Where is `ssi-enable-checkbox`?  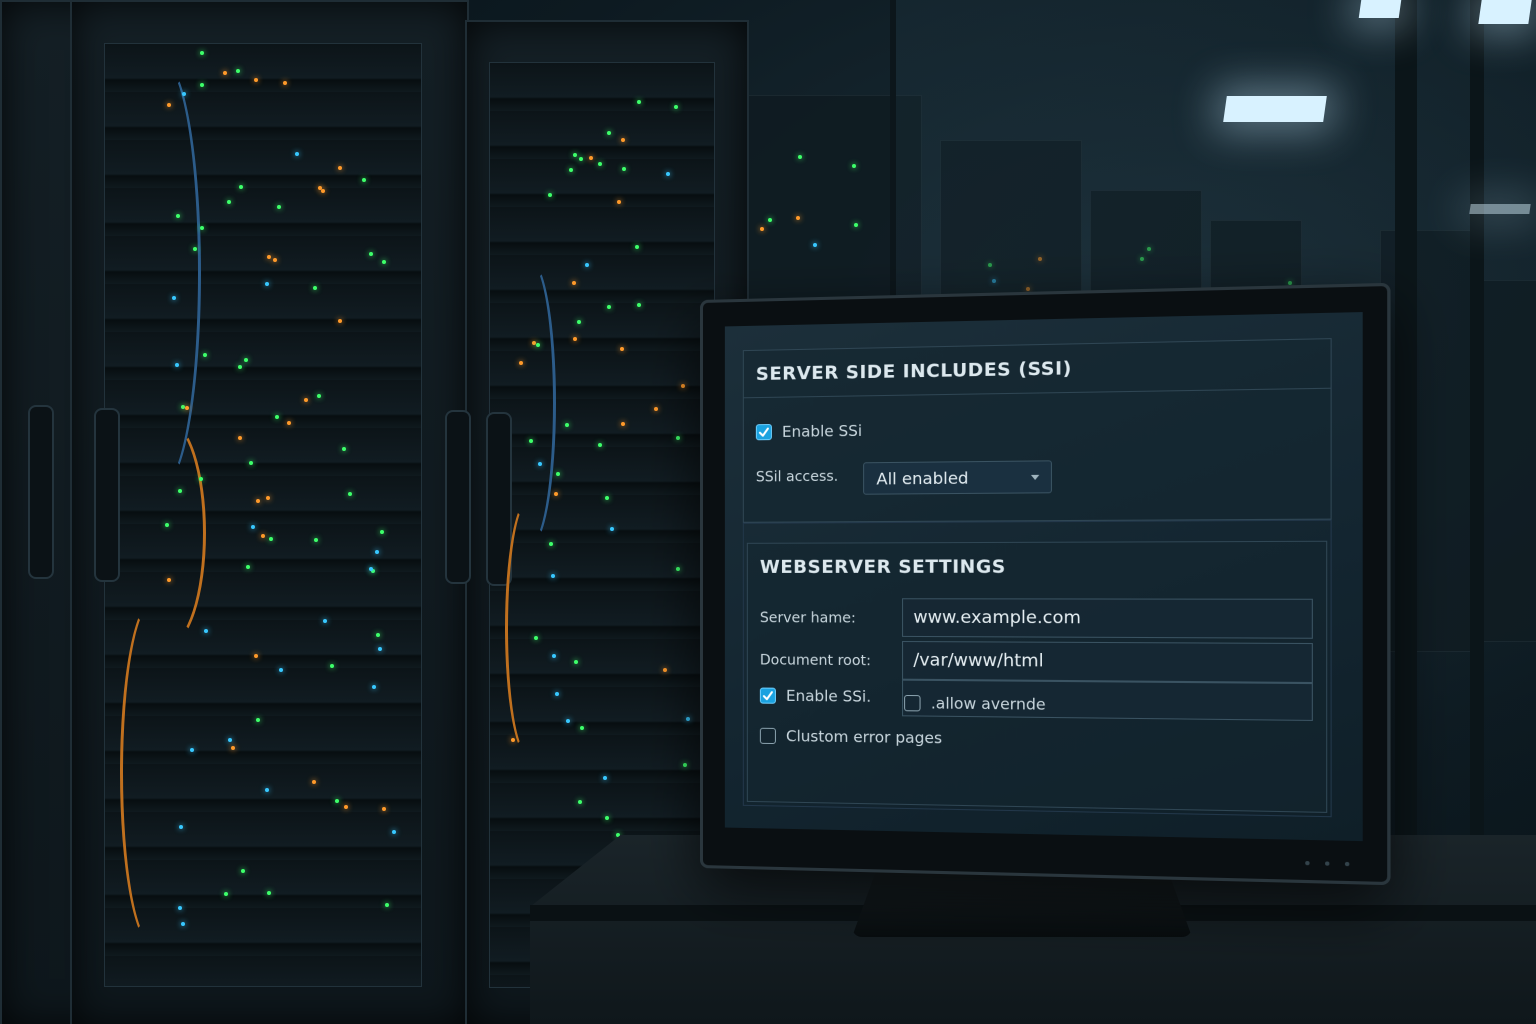
ssi-enable-checkbox is located at coordinates (763, 432).